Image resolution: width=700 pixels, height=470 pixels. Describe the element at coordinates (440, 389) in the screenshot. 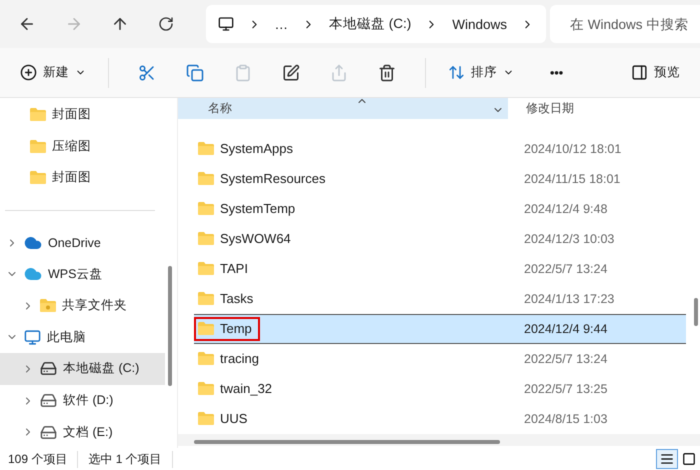

I see `file-row: twain_32 2022/5/7 13:25` at that location.